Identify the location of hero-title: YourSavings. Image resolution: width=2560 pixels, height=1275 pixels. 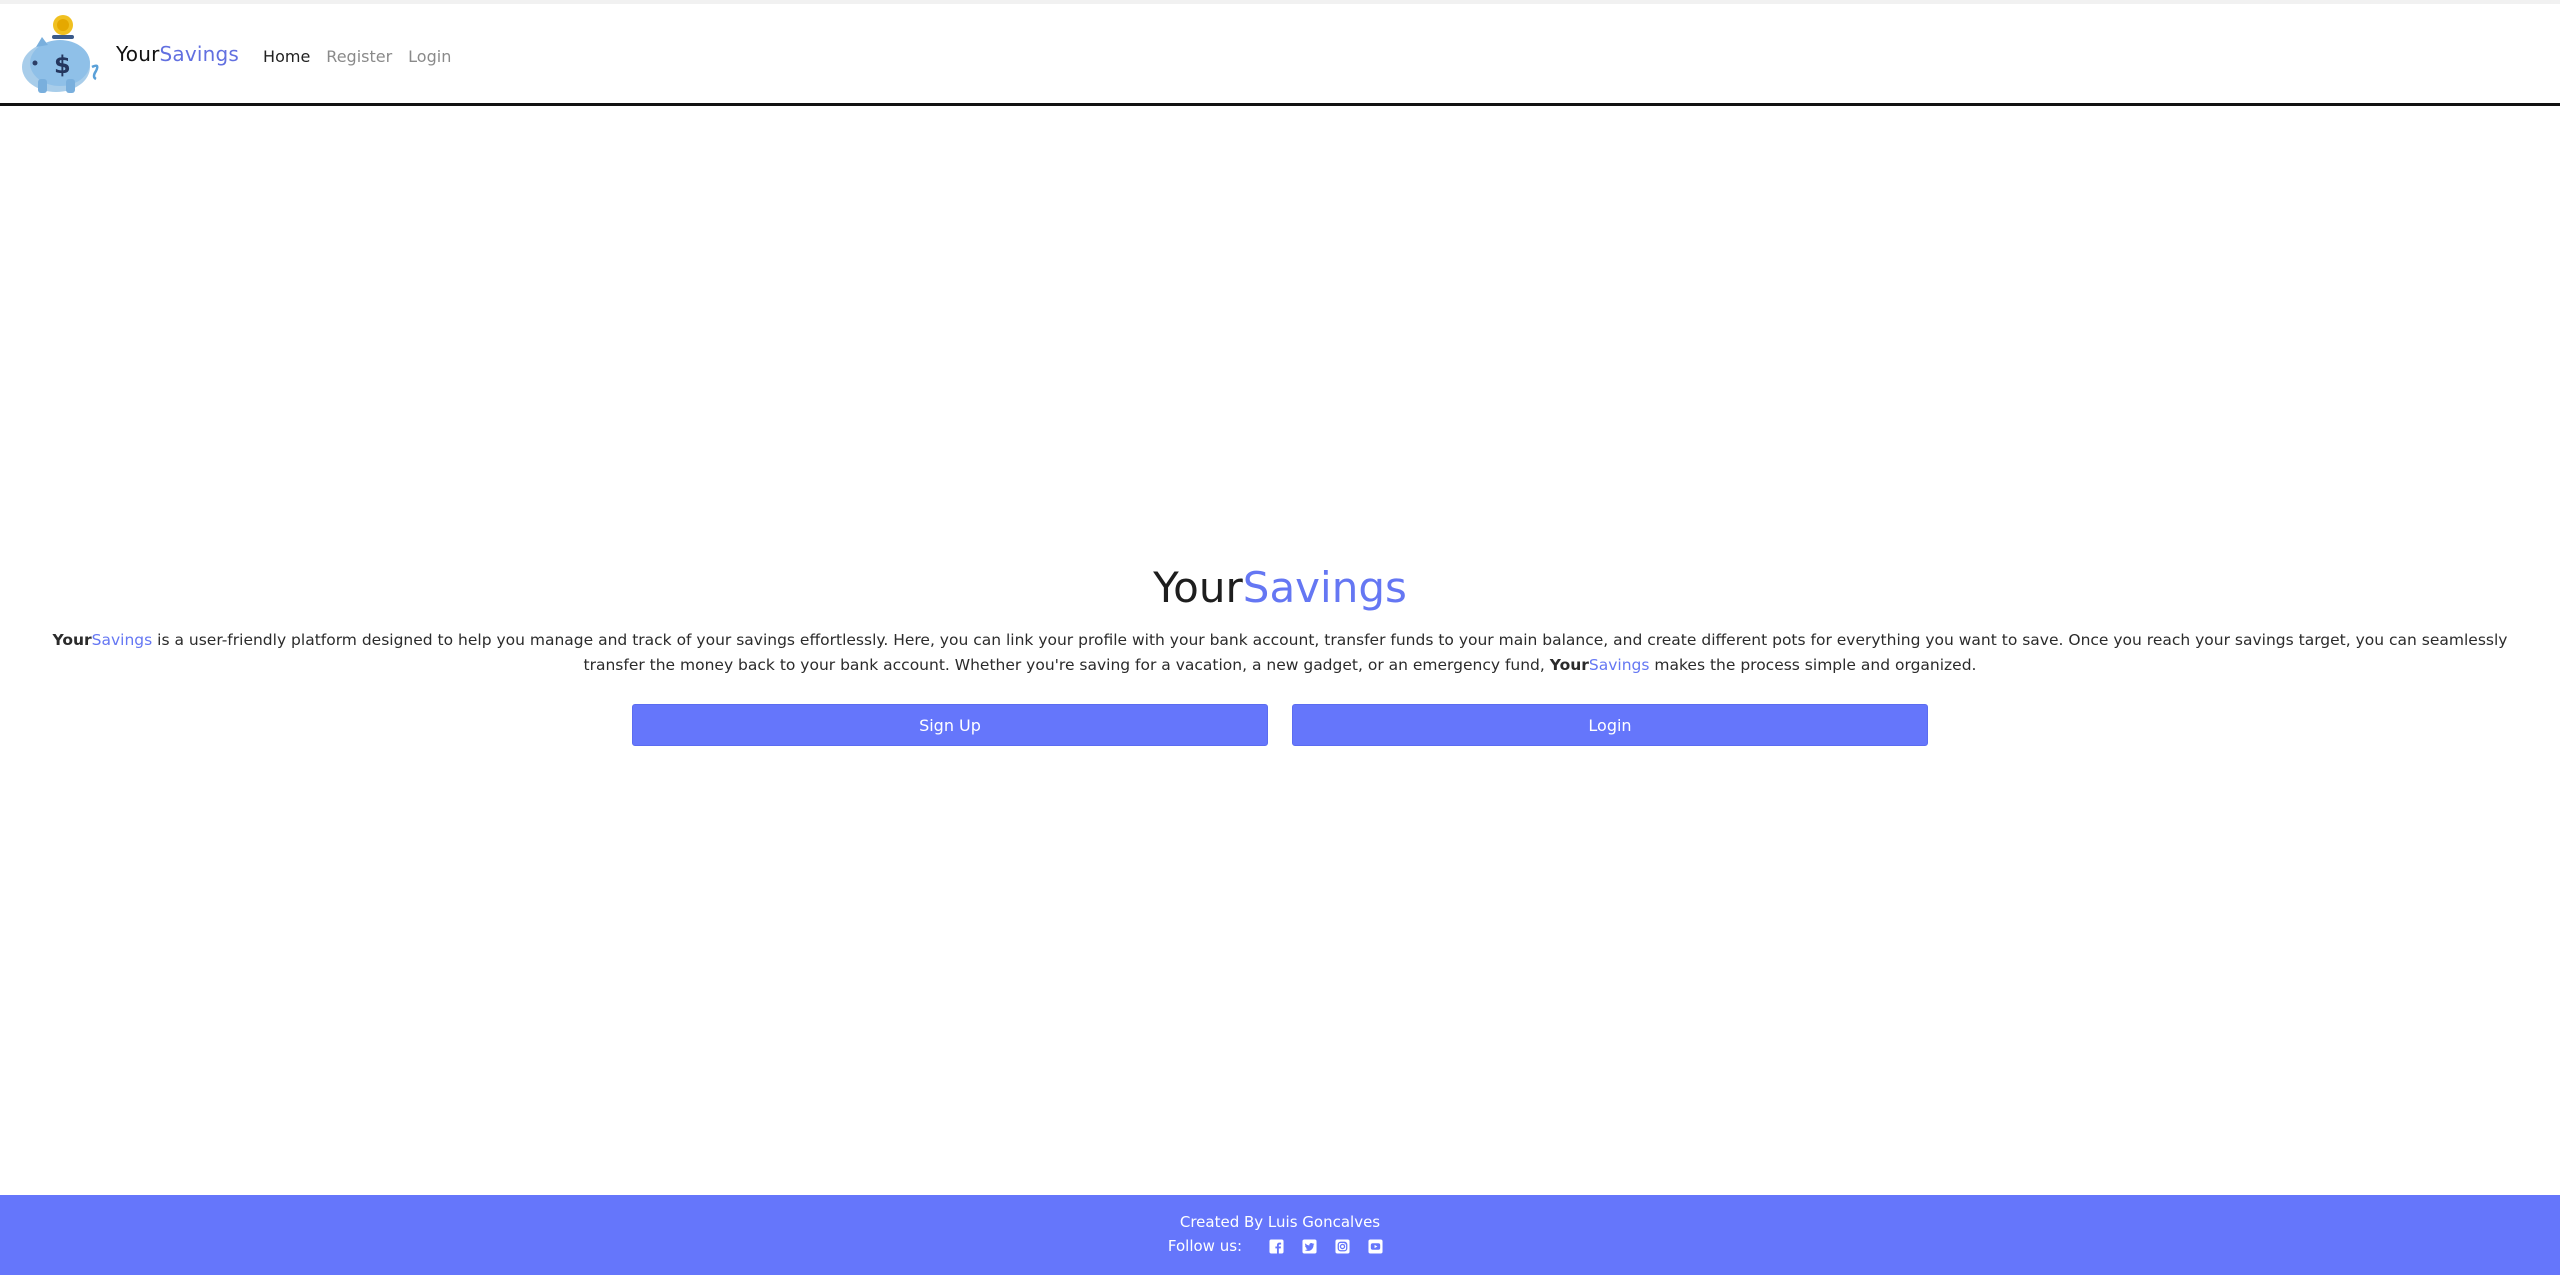
(1280, 588).